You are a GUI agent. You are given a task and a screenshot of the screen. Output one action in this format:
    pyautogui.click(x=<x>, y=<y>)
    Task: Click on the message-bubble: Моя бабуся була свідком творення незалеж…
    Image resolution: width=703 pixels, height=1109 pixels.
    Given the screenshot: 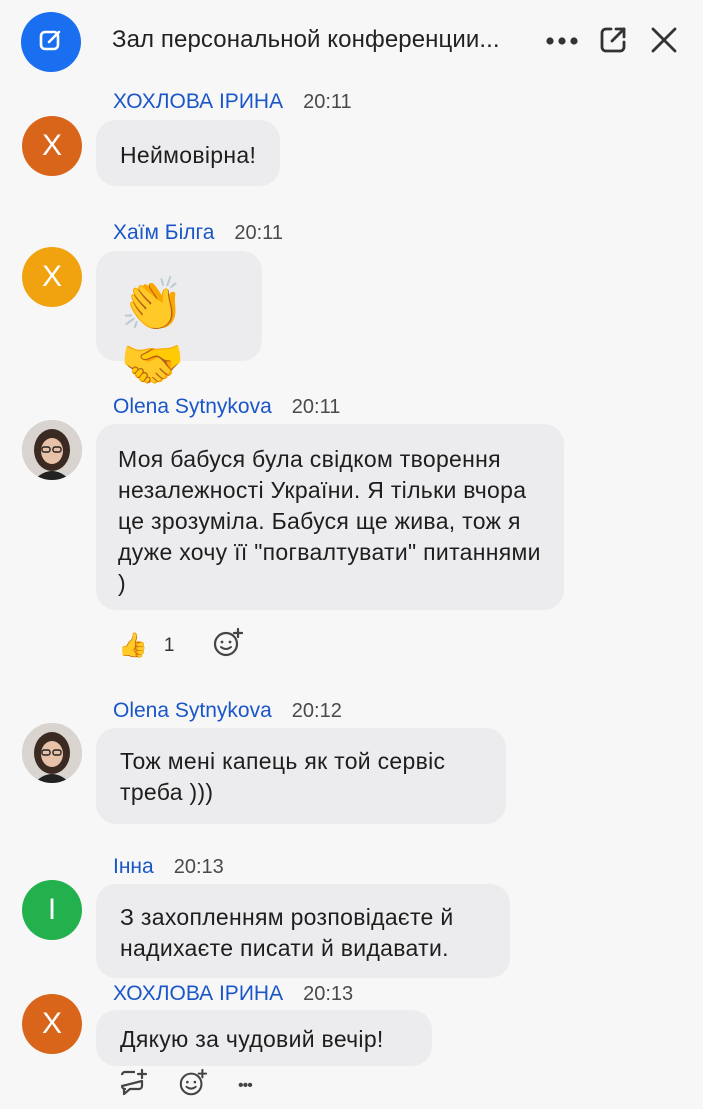 What is the action you would take?
    pyautogui.click(x=330, y=517)
    